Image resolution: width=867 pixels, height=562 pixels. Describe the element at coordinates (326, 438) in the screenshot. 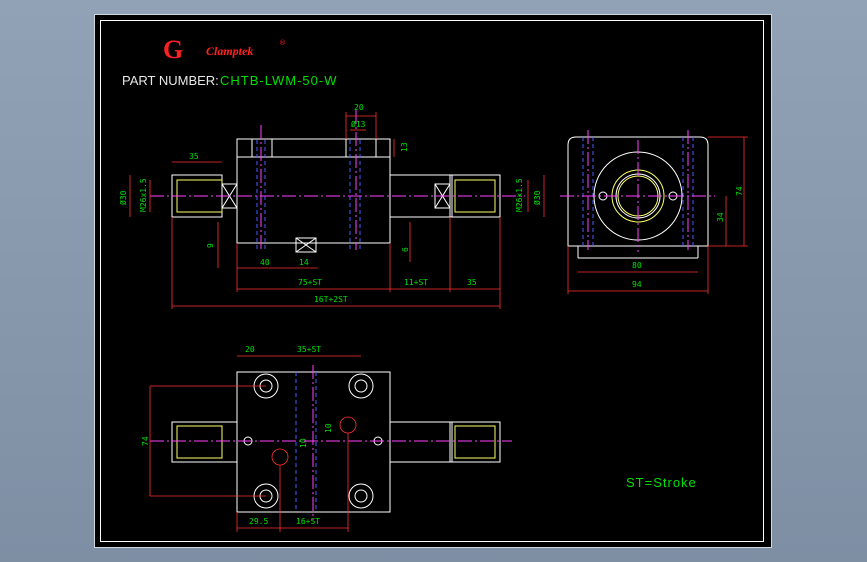

I see `plan-view: 20 35+ST 74 10 10 29.5 16+ST` at that location.